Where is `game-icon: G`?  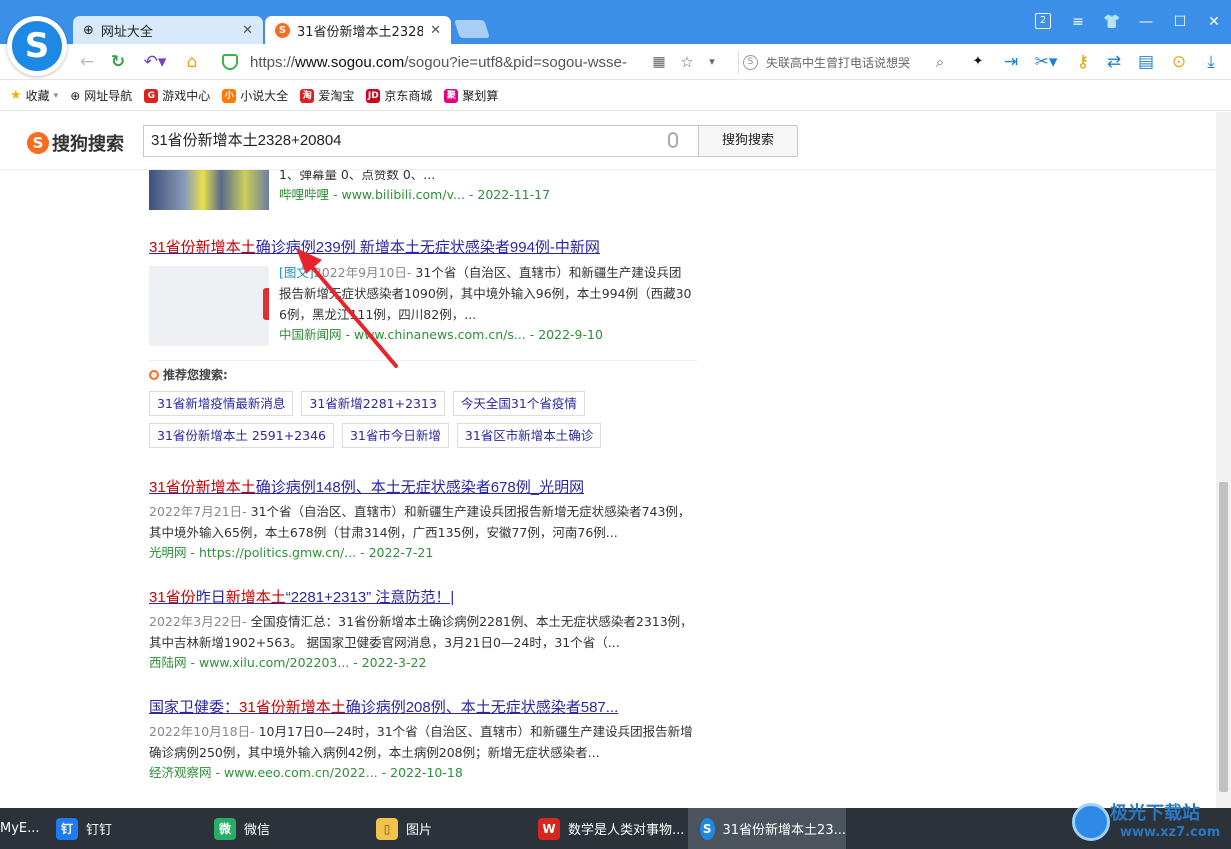
game-icon: G is located at coordinates (151, 95).